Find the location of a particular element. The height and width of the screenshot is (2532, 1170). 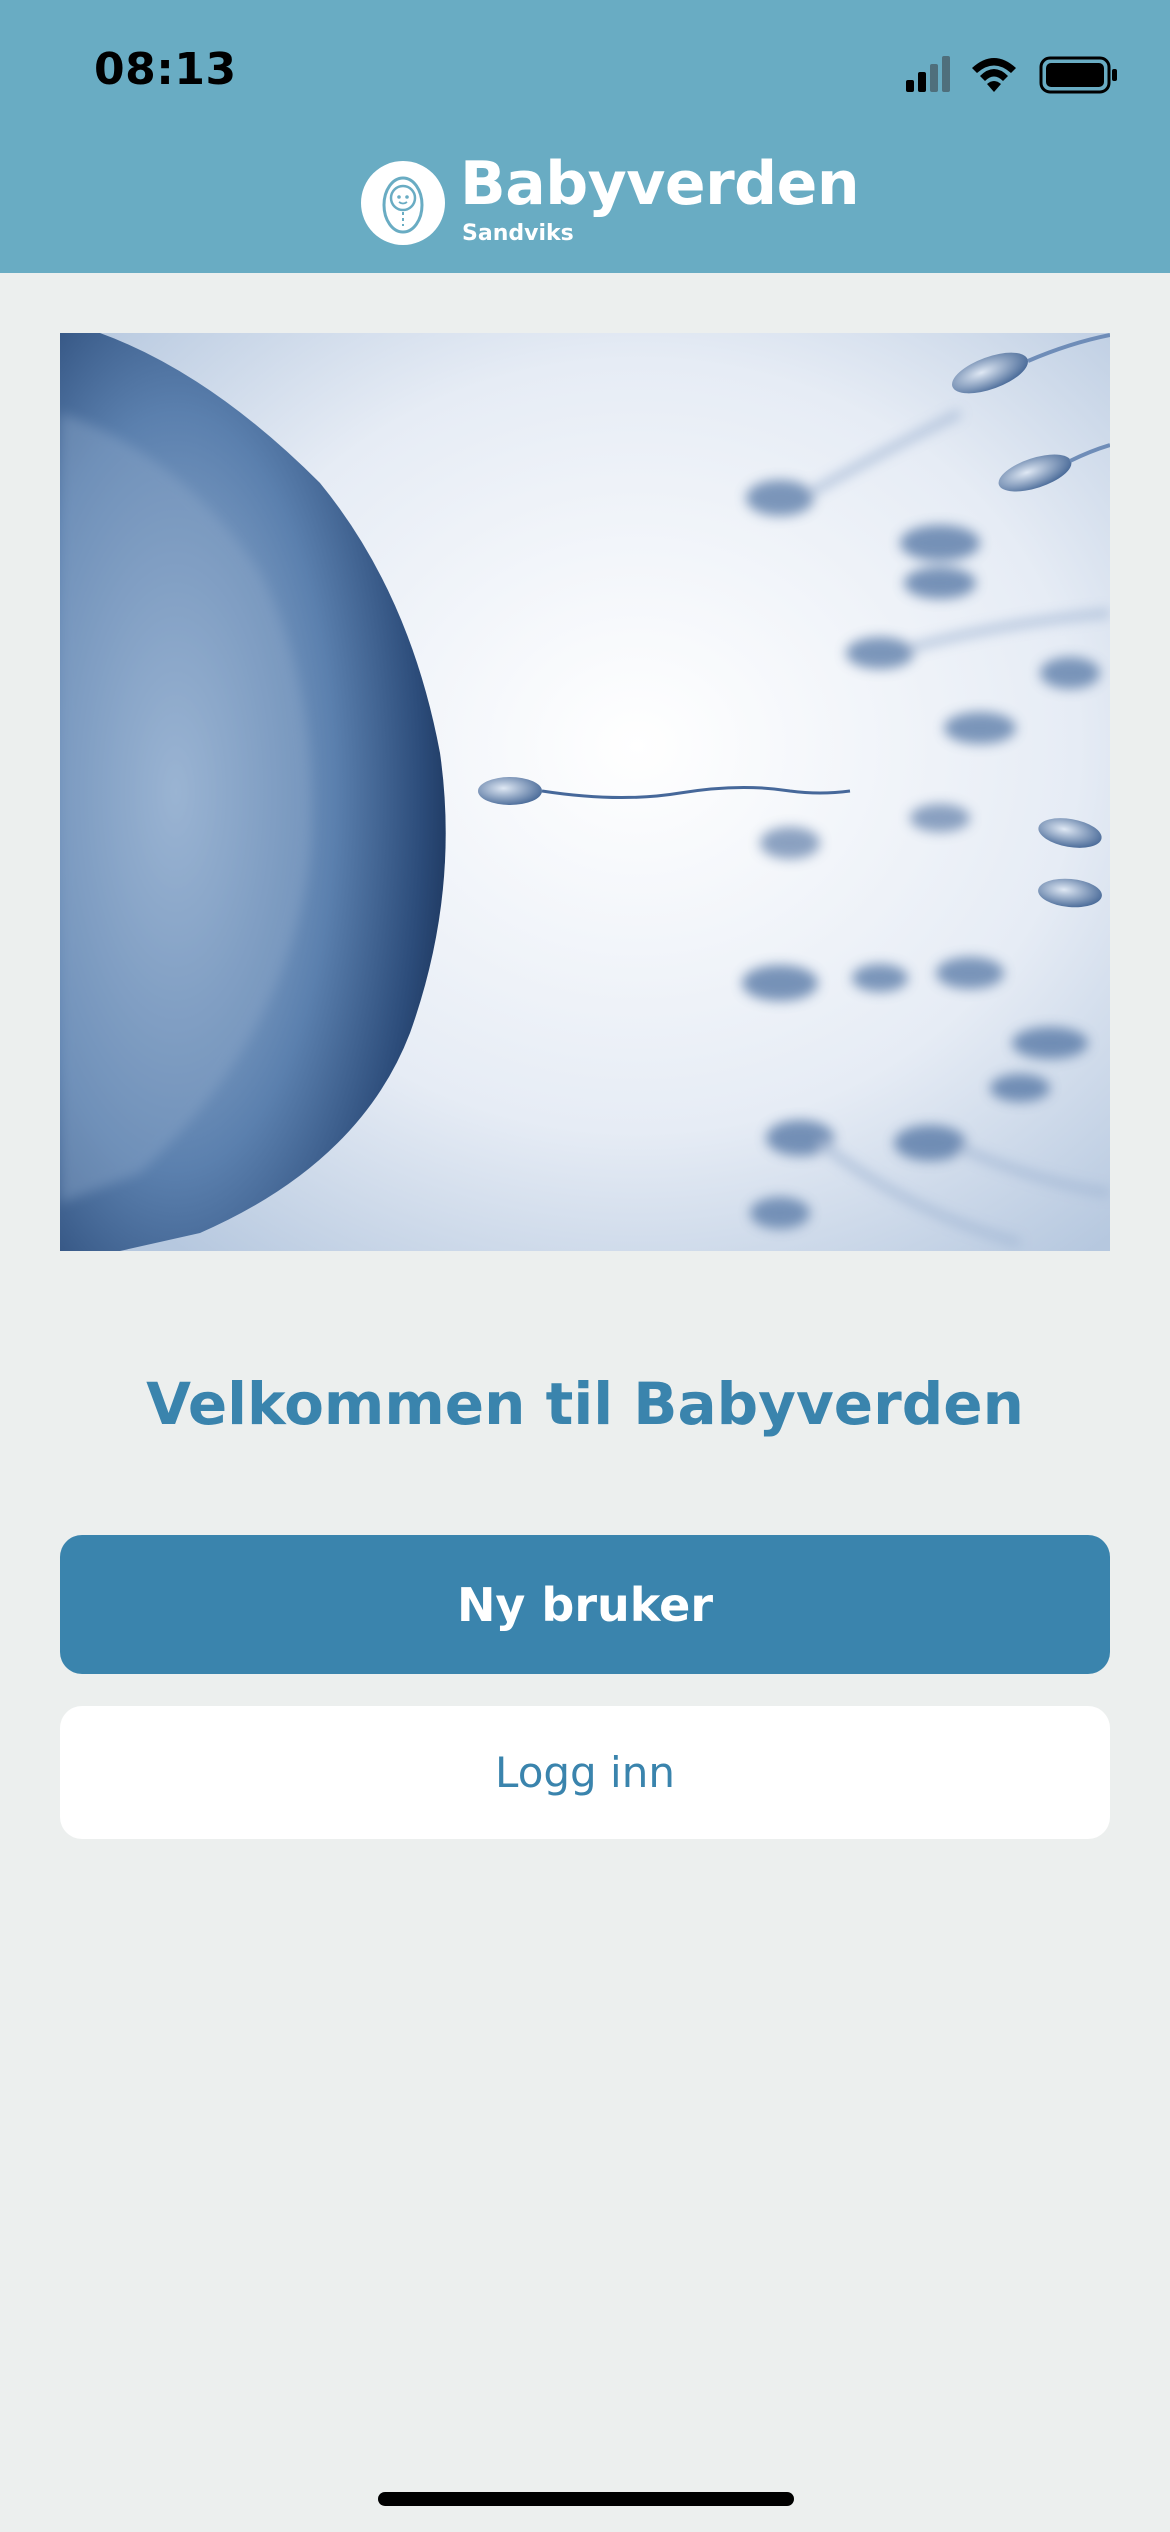

baby-icon is located at coordinates (403, 203).